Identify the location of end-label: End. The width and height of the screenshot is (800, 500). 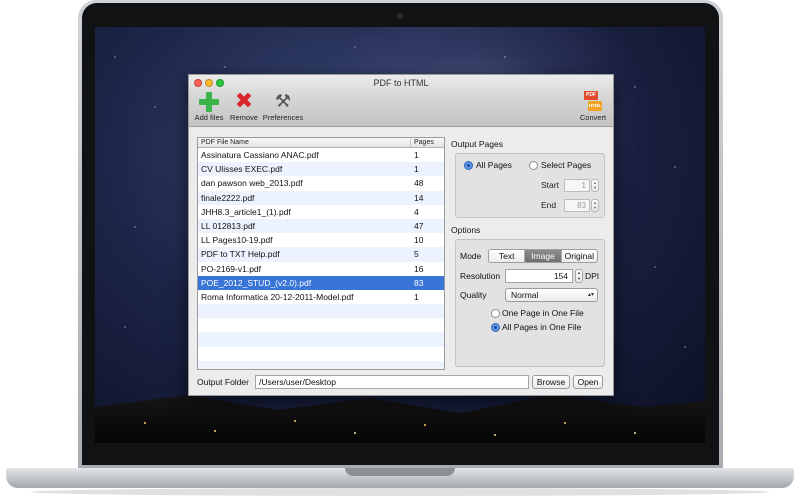
(549, 205).